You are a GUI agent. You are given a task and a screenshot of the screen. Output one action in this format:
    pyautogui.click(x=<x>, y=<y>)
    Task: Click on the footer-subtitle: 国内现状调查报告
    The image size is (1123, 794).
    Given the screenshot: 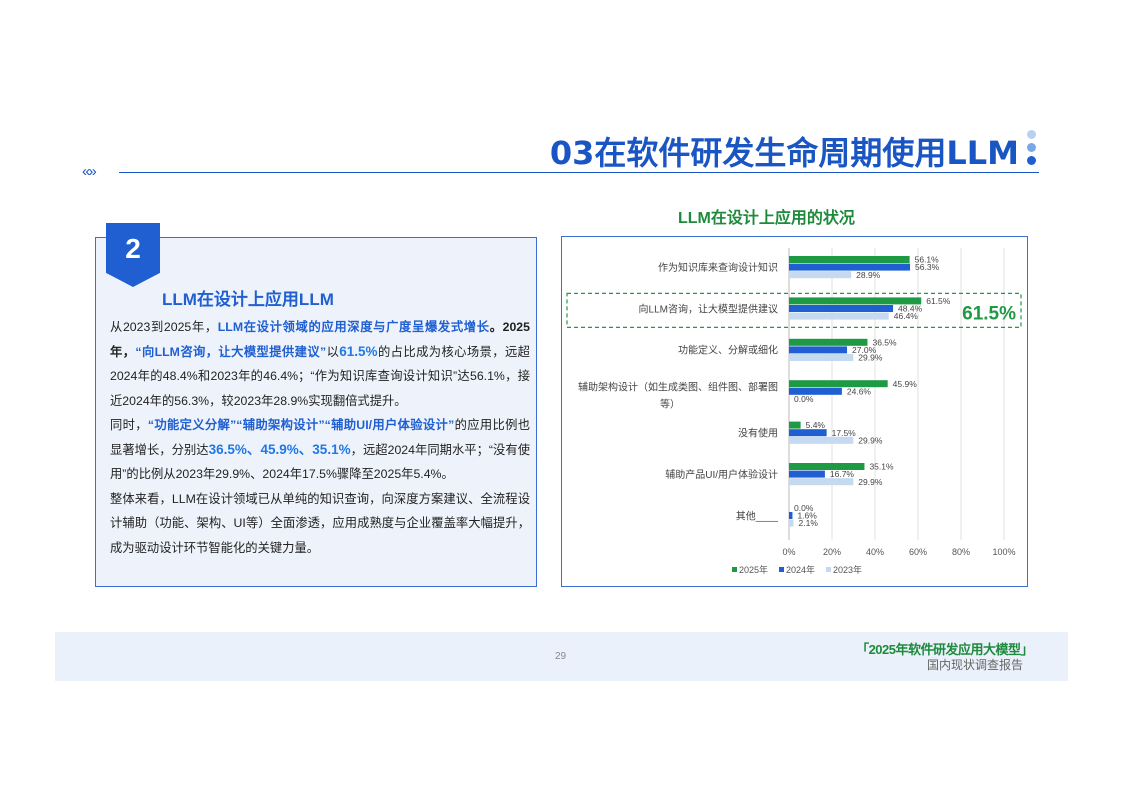 What is the action you would take?
    pyautogui.click(x=974, y=665)
    